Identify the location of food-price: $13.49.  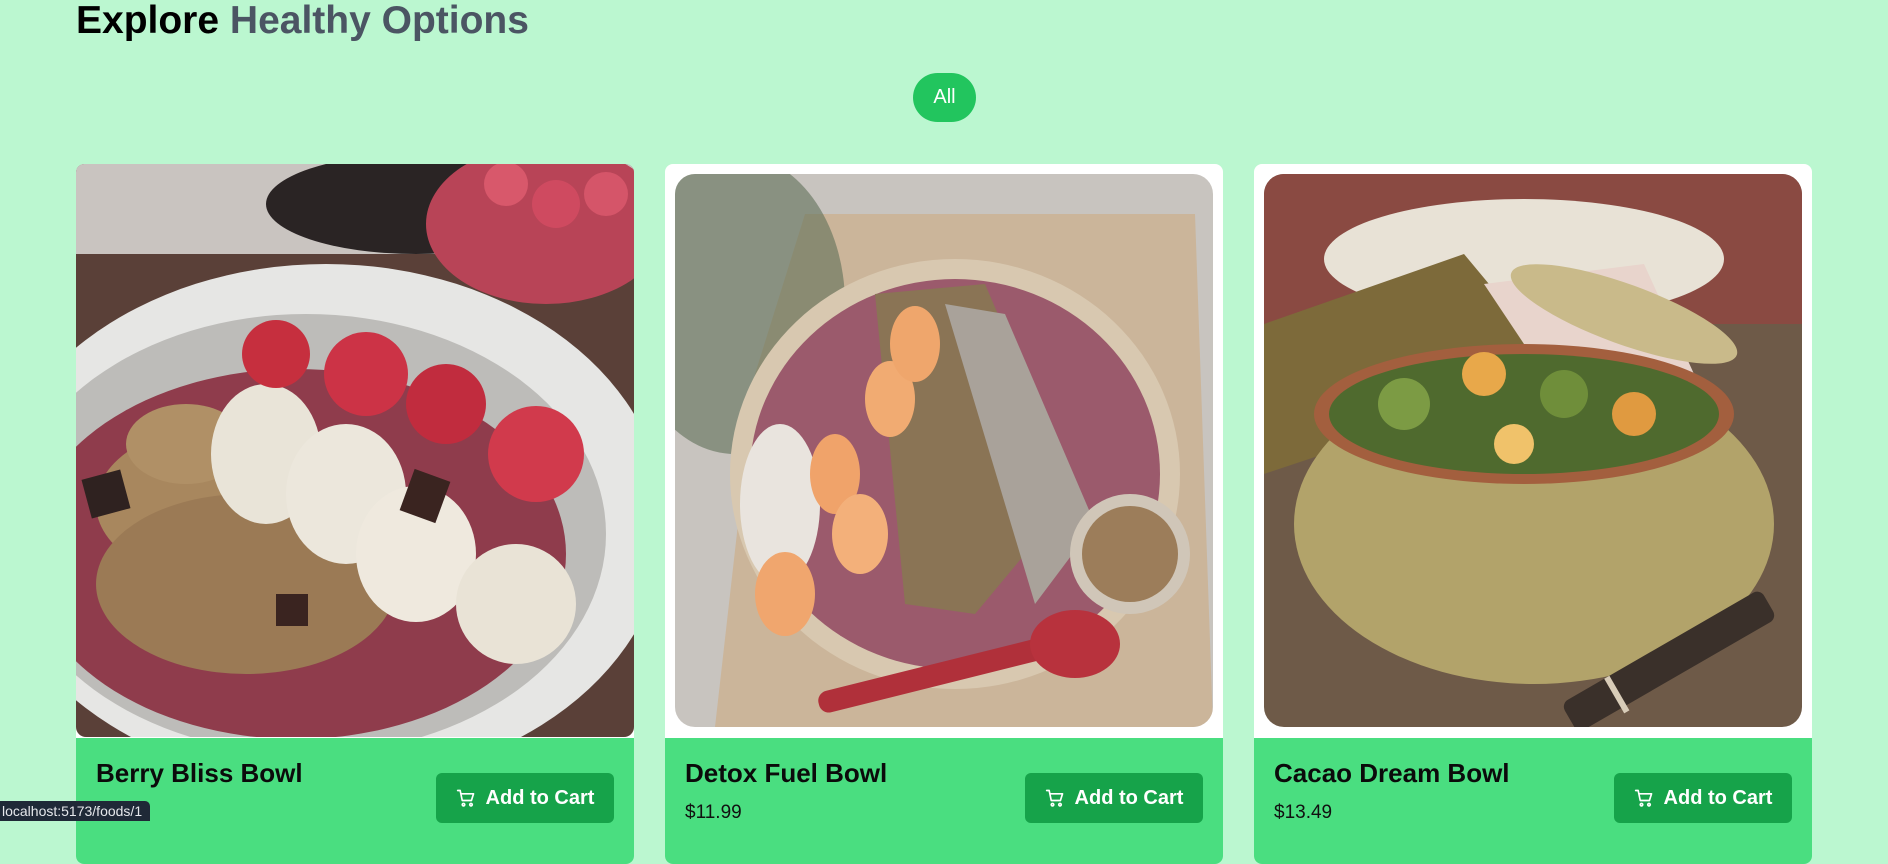
(1303, 812).